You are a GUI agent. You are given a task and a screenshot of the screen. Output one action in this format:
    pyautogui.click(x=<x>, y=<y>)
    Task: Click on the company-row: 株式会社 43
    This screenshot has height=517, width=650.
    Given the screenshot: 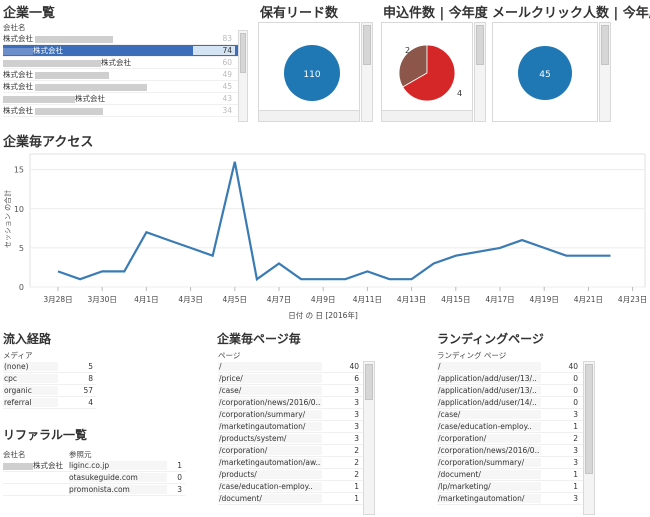 What is the action you would take?
    pyautogui.click(x=125, y=99)
    